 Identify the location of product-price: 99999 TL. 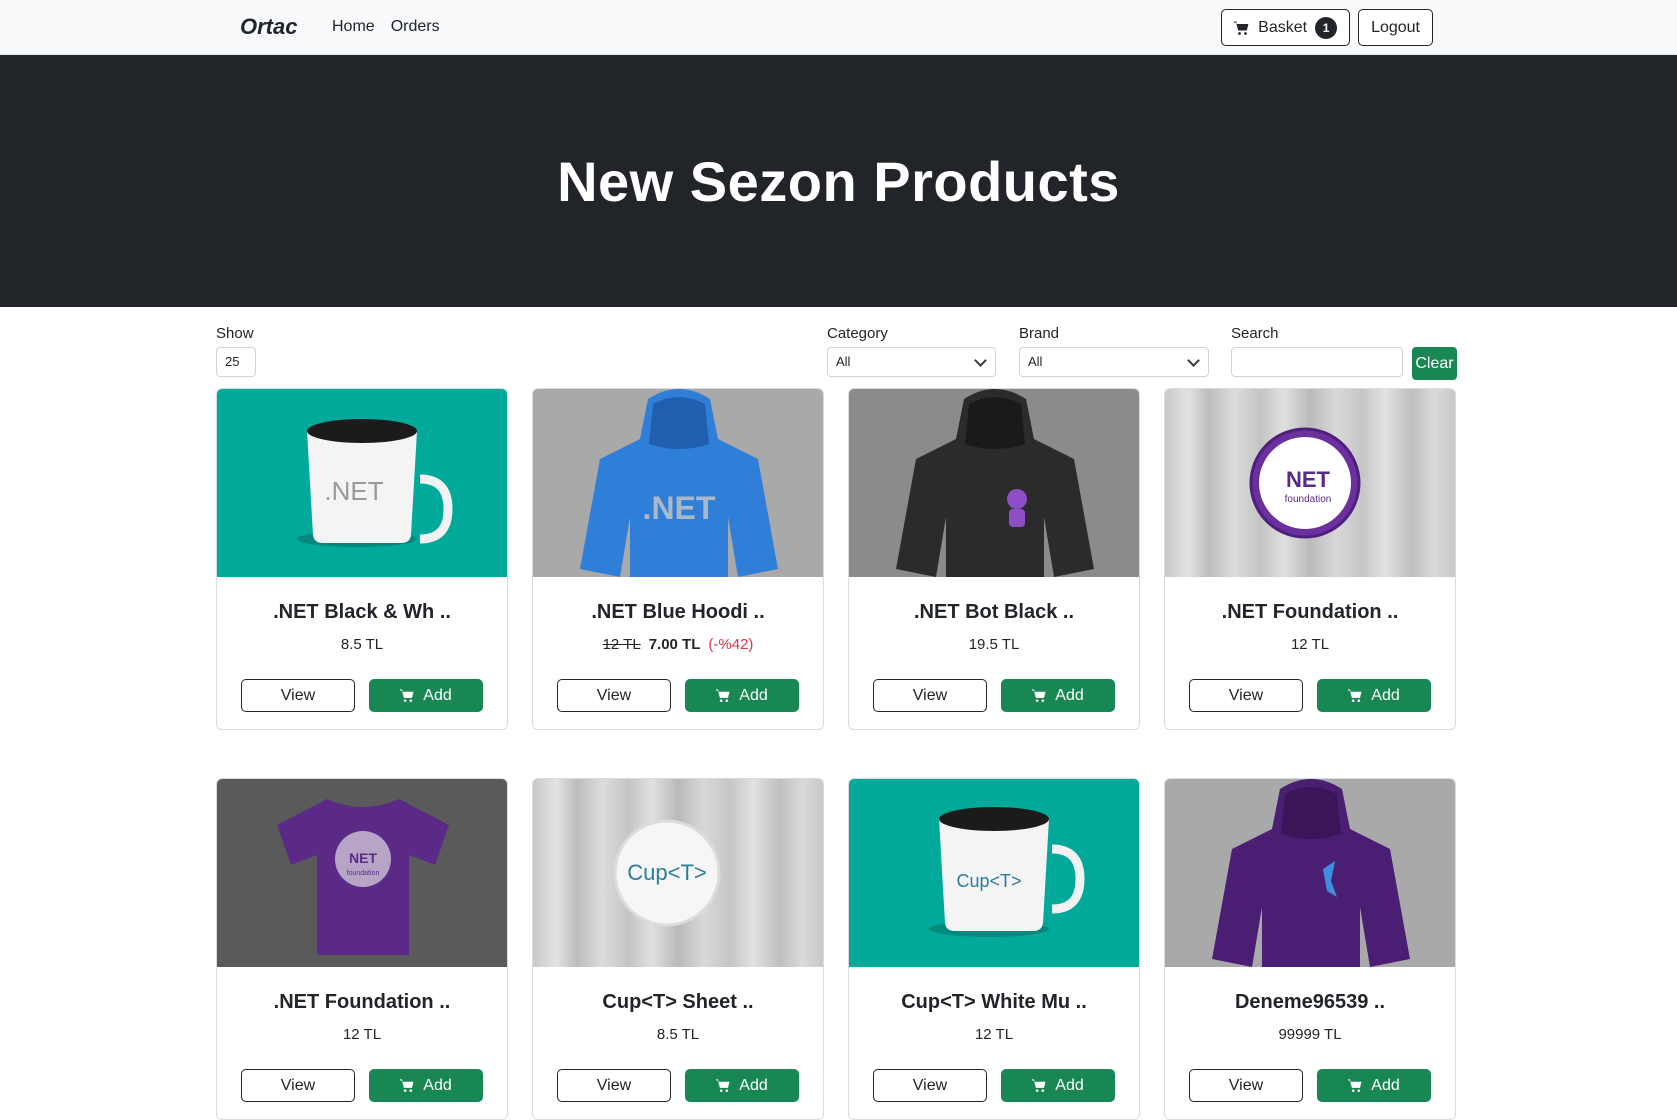
(1310, 1034).